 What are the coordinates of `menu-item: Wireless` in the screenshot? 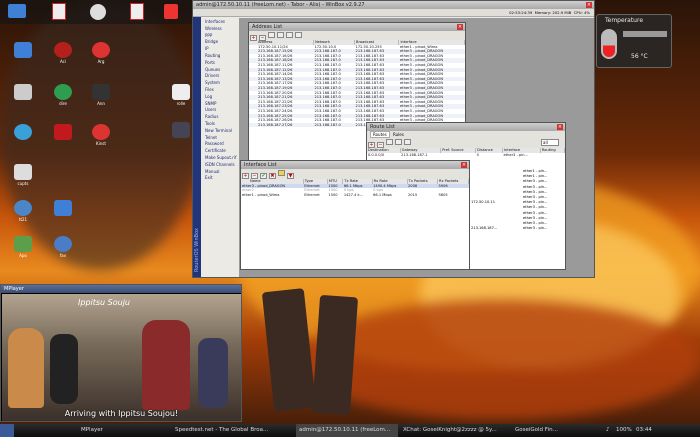 It's located at (220, 29).